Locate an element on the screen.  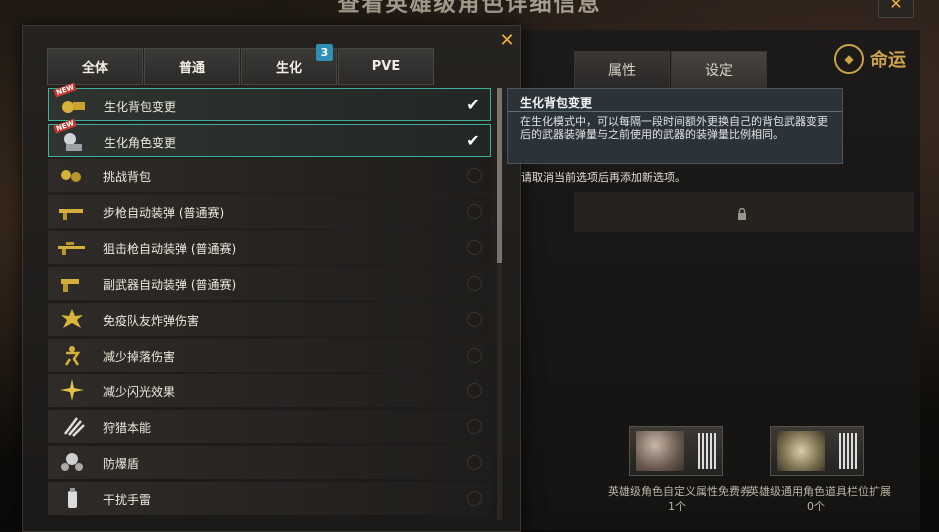
dialog-close-button: ✕ is located at coordinates (507, 41).